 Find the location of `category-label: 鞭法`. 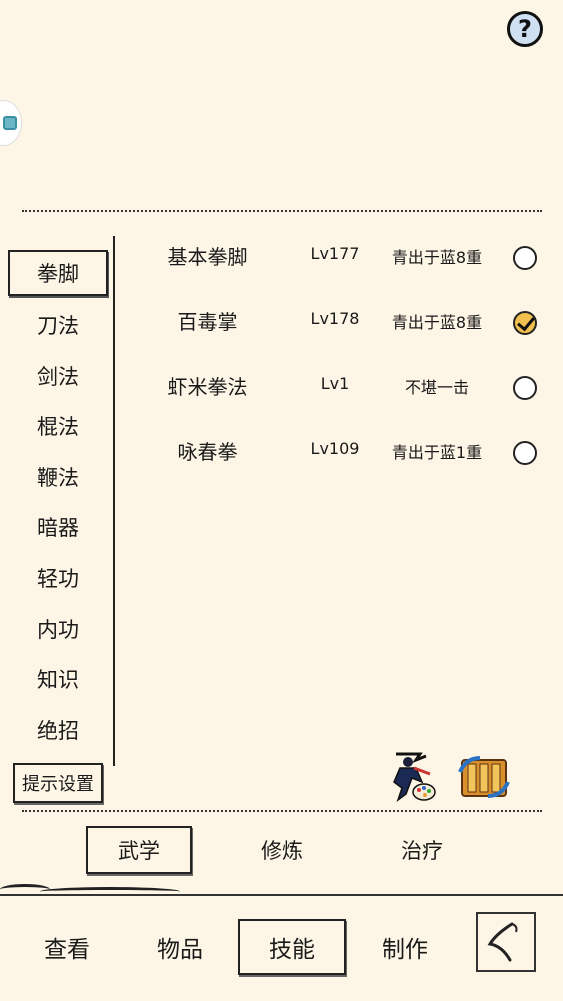

category-label: 鞭法 is located at coordinates (58, 478).